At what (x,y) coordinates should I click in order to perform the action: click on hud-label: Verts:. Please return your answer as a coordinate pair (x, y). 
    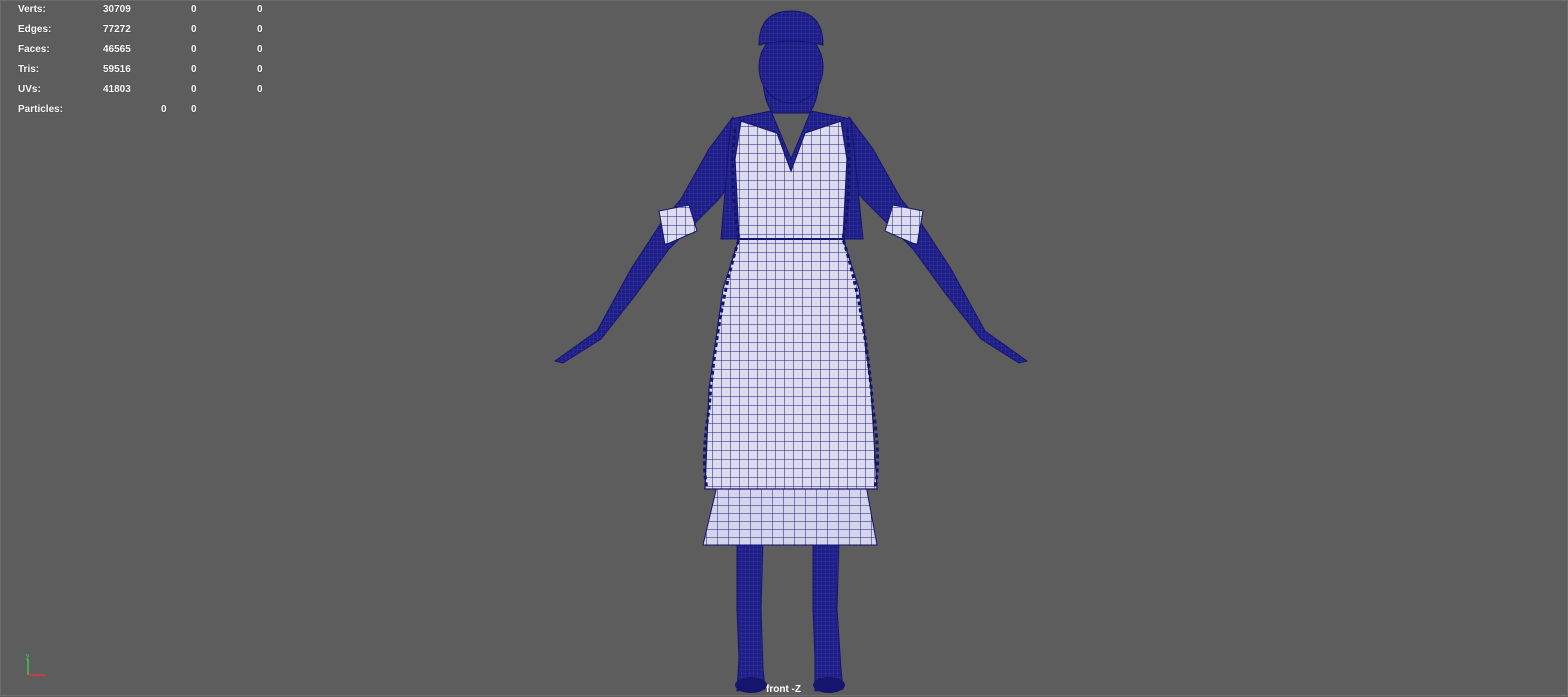
    Looking at the image, I should click on (32, 9).